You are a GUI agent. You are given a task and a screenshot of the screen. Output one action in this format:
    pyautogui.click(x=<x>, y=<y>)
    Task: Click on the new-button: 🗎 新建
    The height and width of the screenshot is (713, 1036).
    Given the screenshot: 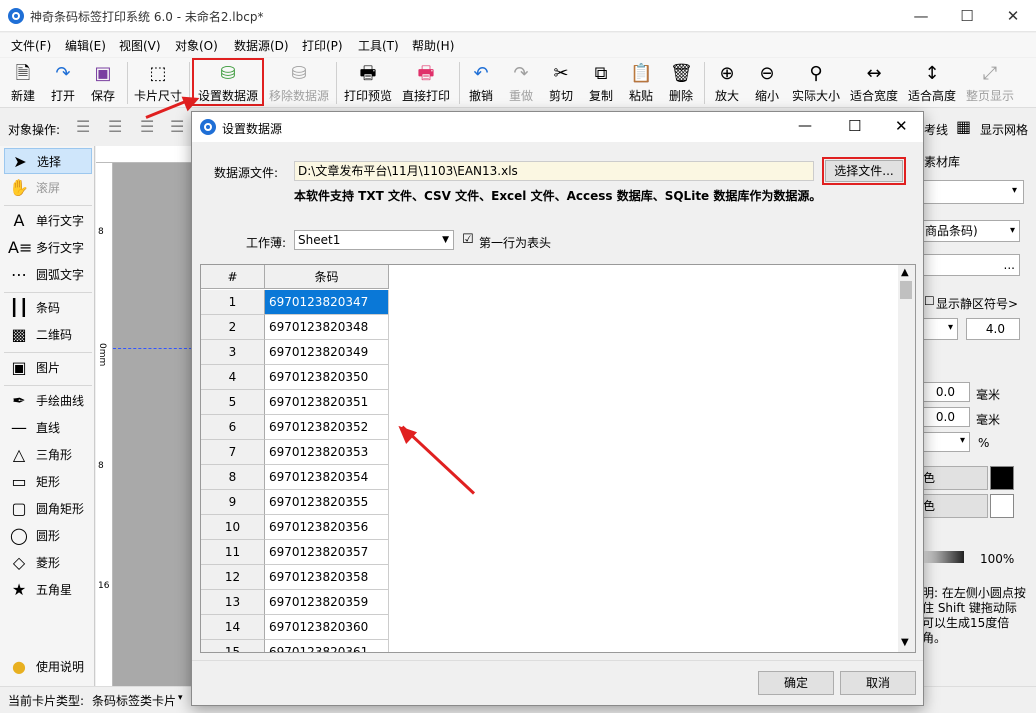 What is the action you would take?
    pyautogui.click(x=23, y=83)
    